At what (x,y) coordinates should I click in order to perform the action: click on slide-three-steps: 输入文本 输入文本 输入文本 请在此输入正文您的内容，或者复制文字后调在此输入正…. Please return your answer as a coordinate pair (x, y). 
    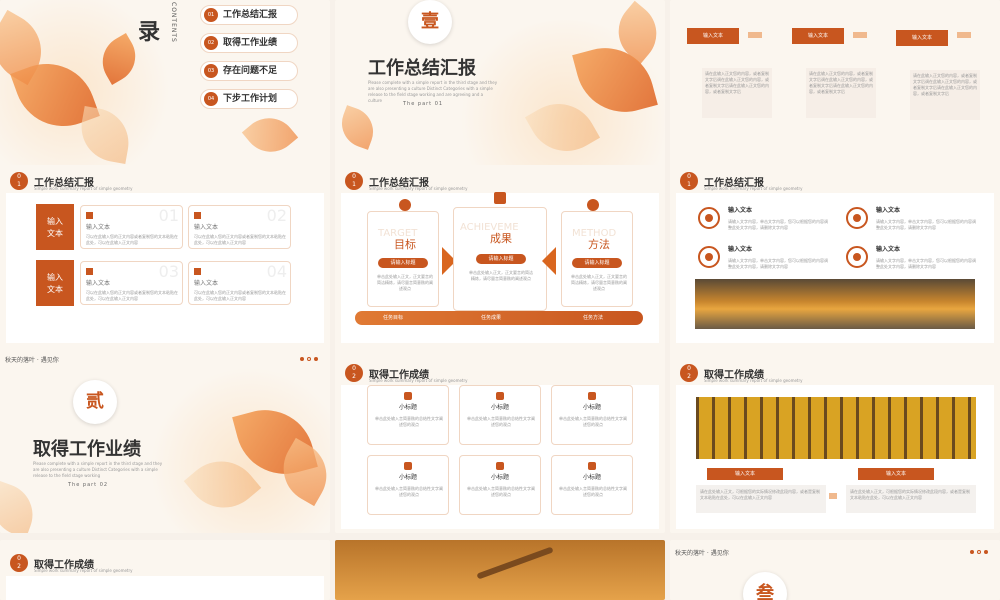
    Looking at the image, I should click on (835, 93).